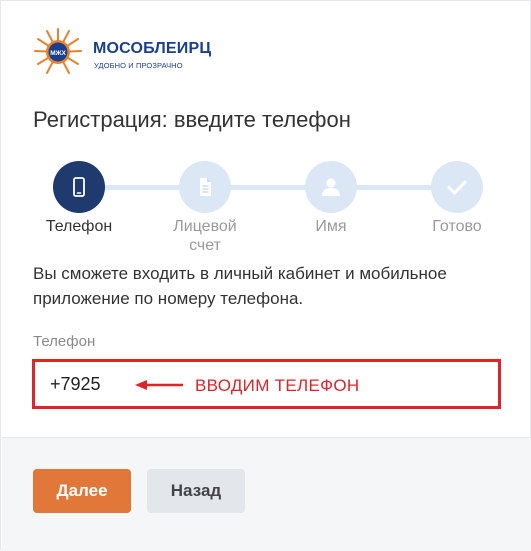 The image size is (531, 551). Describe the element at coordinates (75, 384) in the screenshot. I see `phone-input: +7925` at that location.